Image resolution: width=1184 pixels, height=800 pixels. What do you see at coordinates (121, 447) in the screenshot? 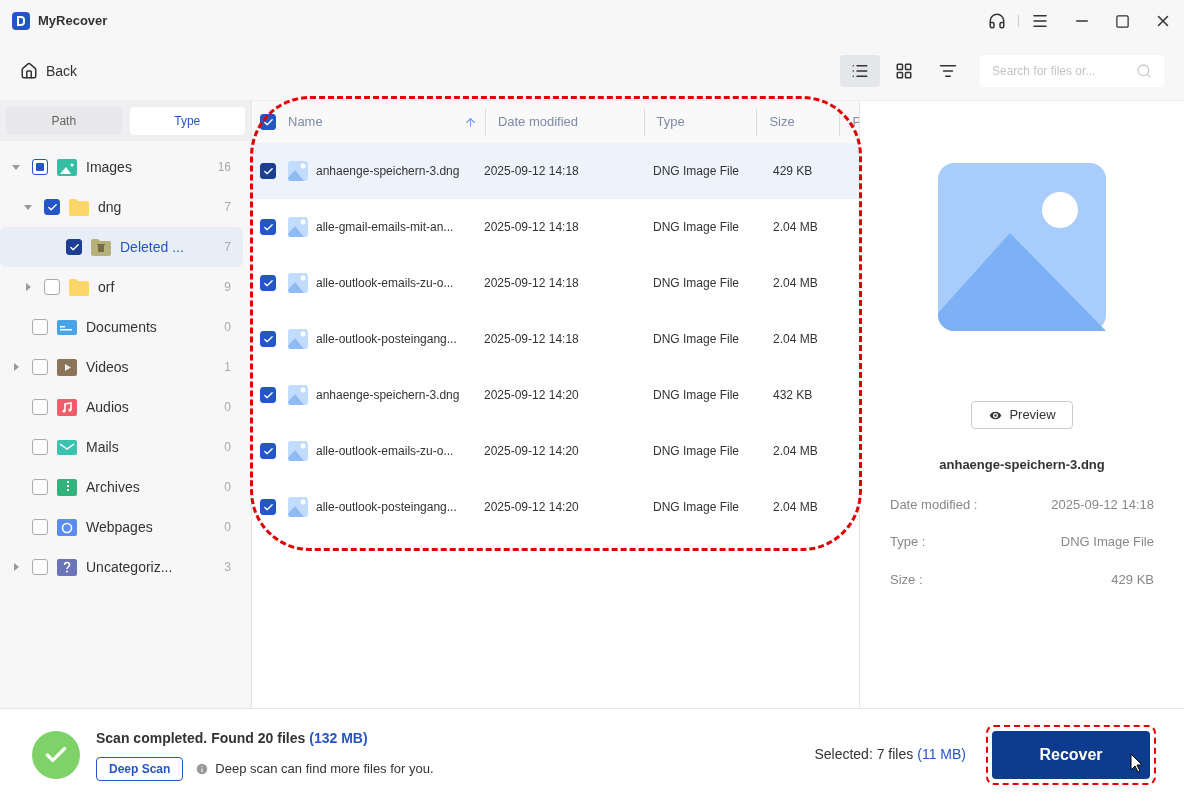
I see `tree-item: Mails 0` at bounding box center [121, 447].